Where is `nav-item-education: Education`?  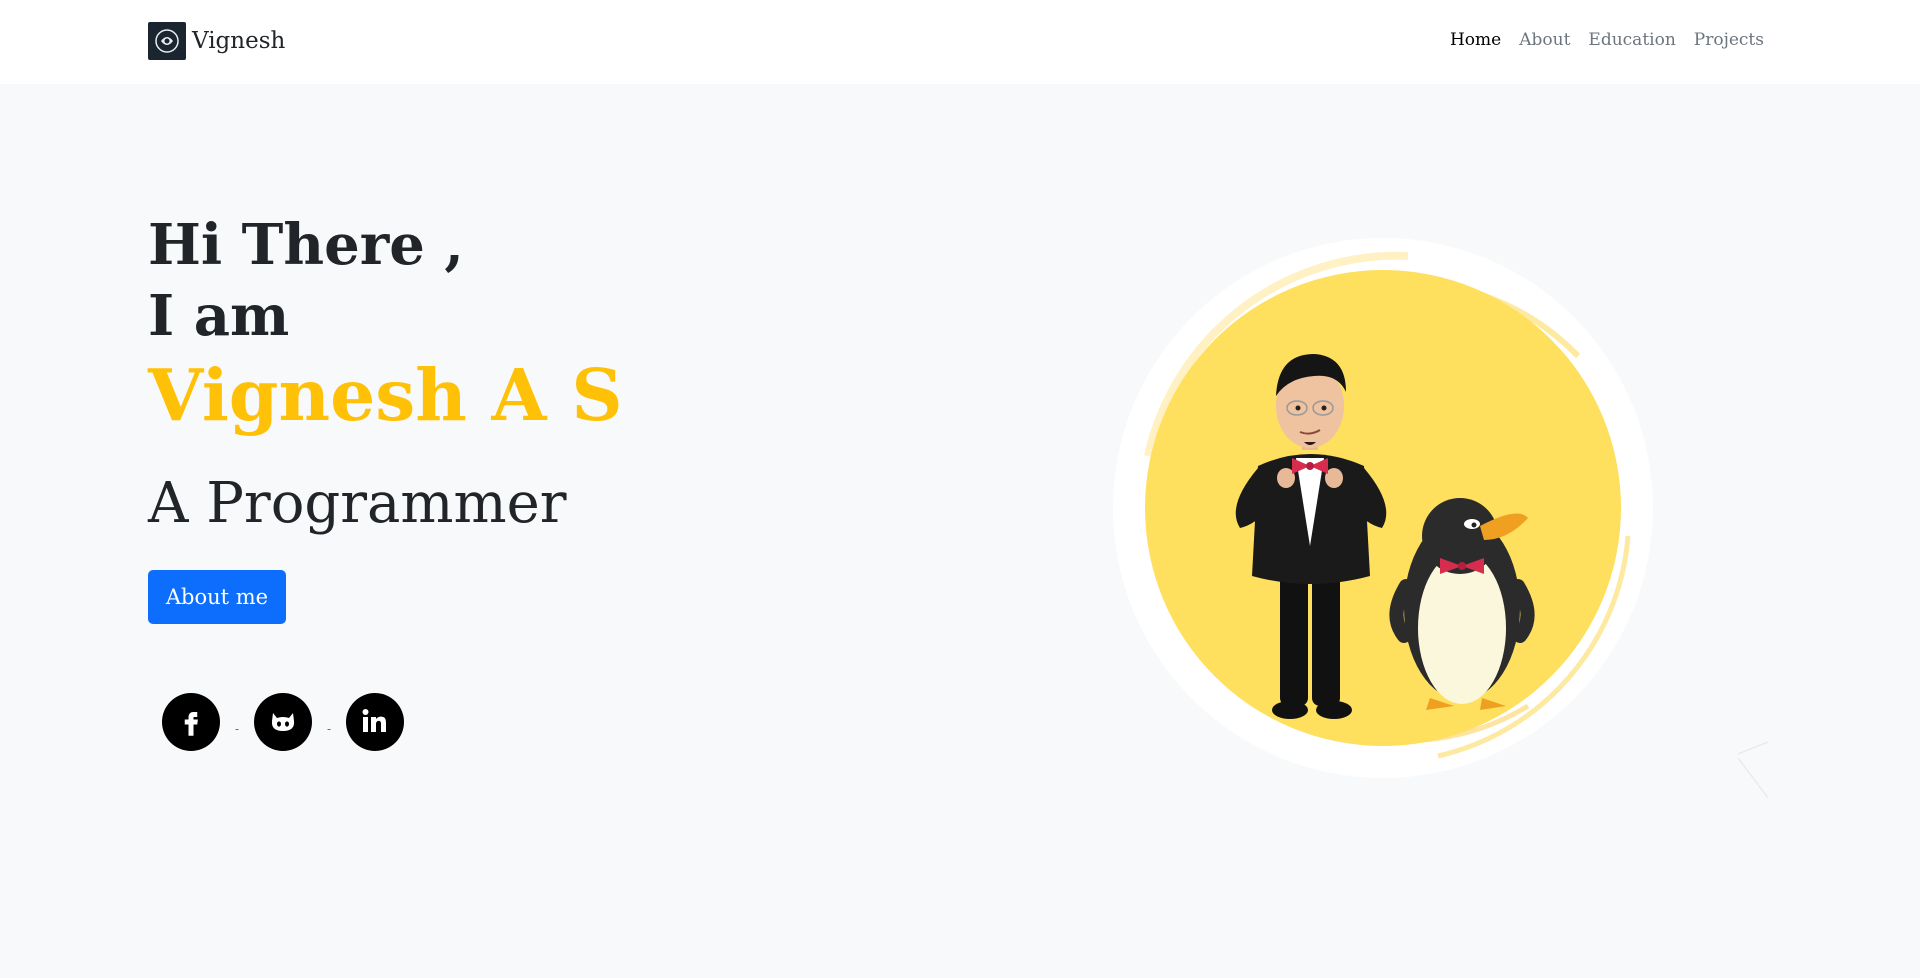
nav-item-education: Education is located at coordinates (1631, 40).